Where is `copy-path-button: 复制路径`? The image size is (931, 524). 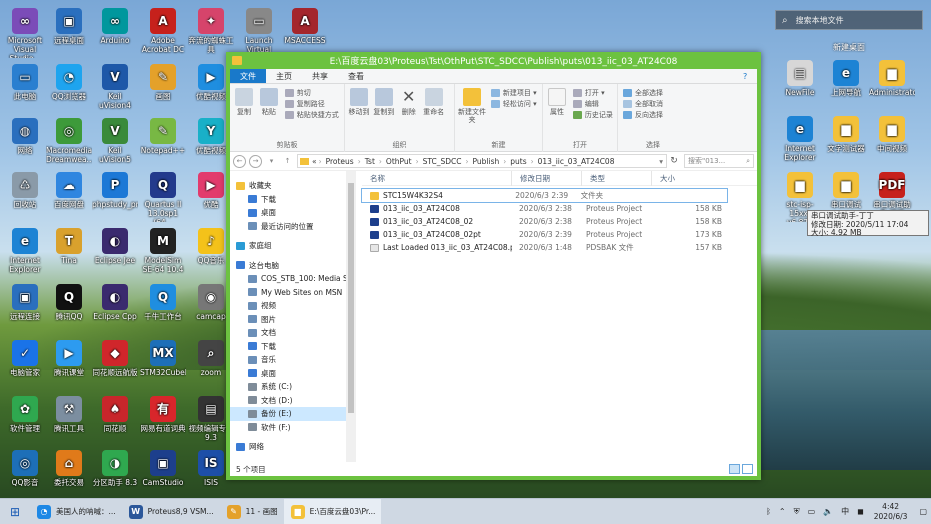 copy-path-button: 复制路径 is located at coordinates (311, 103).